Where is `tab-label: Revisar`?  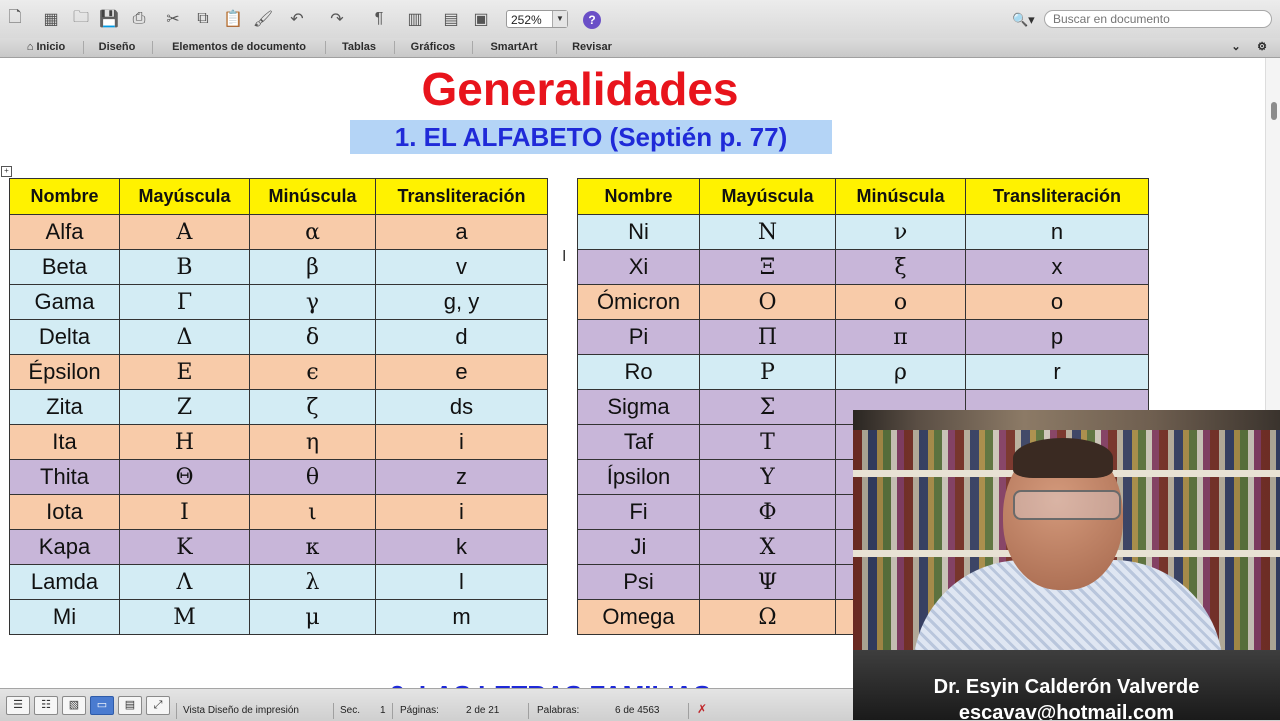
tab-label: Revisar is located at coordinates (592, 47).